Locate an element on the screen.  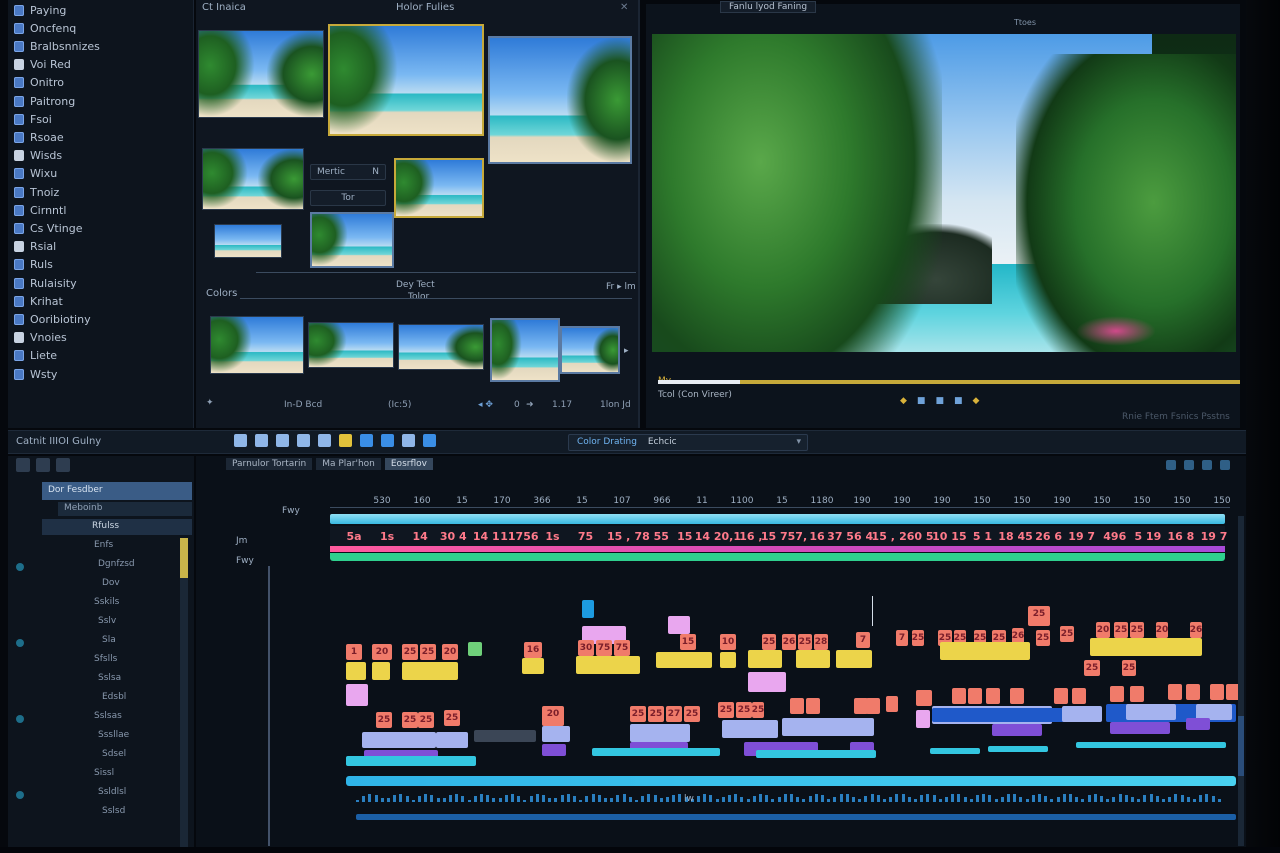
project-item: Enfs is located at coordinates (103, 545).